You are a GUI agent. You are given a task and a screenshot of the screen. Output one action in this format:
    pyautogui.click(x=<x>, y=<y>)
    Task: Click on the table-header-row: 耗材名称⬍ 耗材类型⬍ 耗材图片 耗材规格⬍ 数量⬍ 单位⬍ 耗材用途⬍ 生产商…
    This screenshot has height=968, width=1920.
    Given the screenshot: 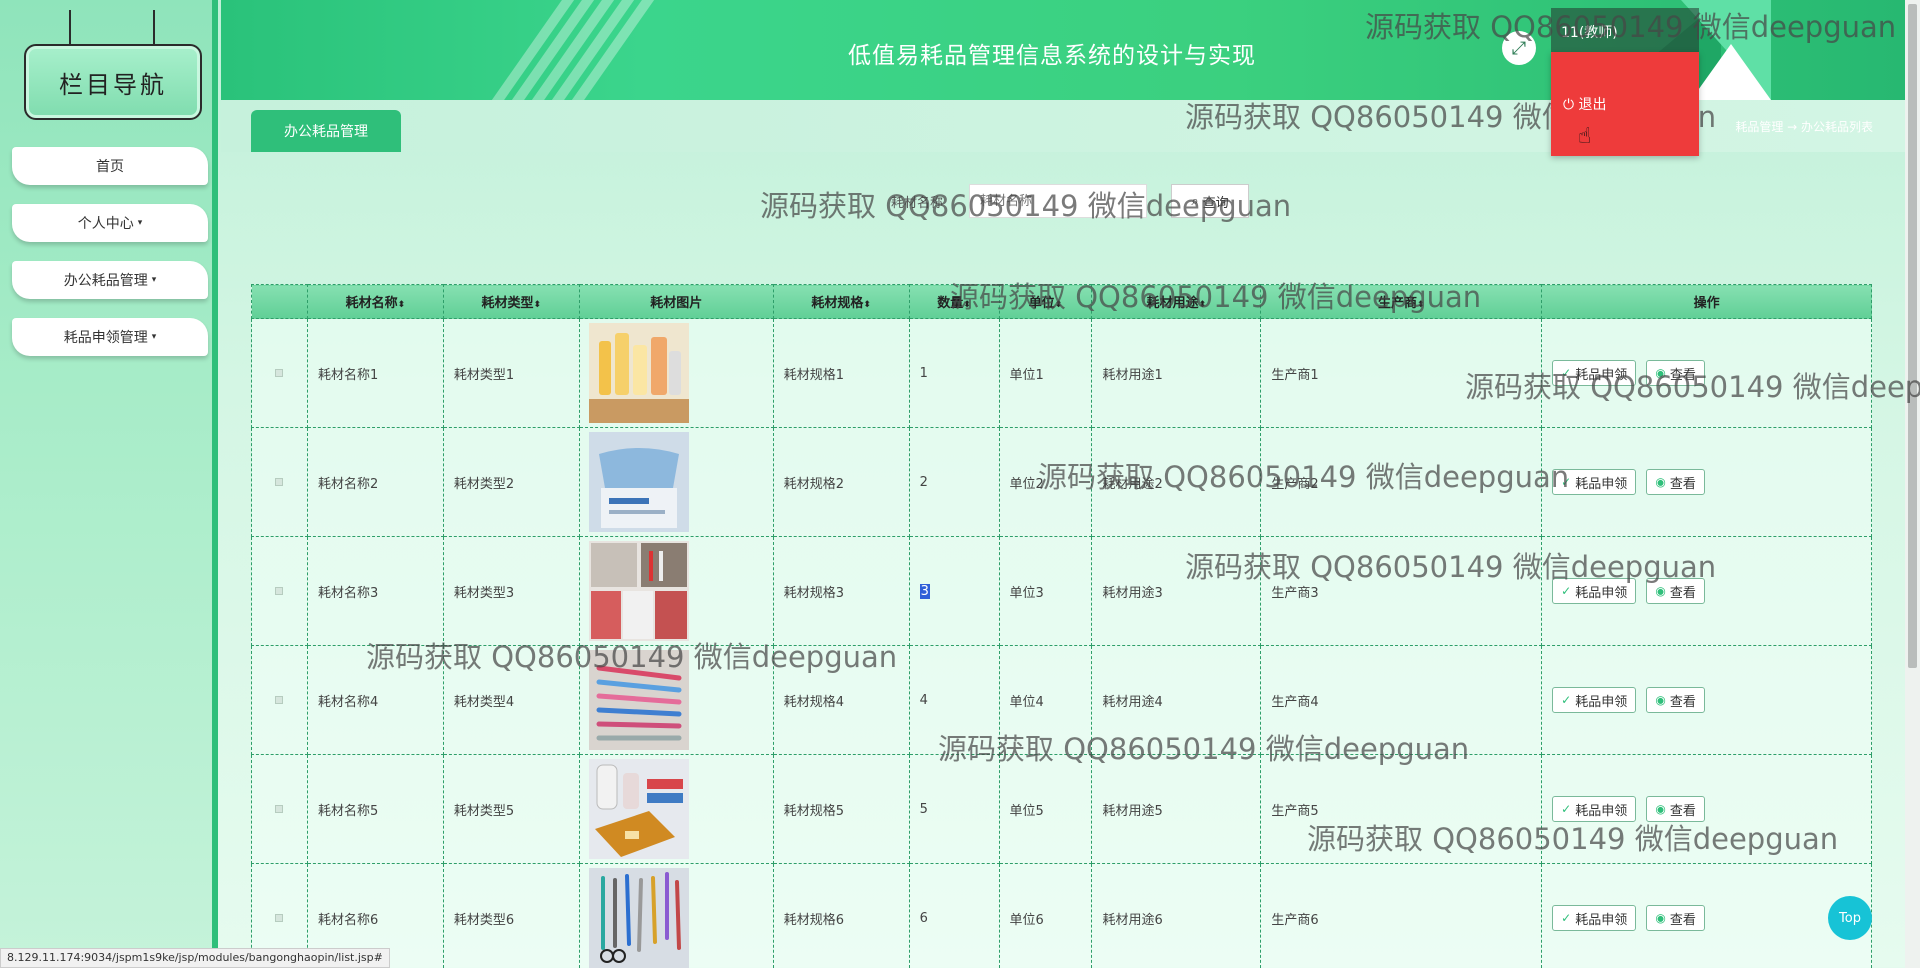 What is the action you would take?
    pyautogui.click(x=1061, y=301)
    